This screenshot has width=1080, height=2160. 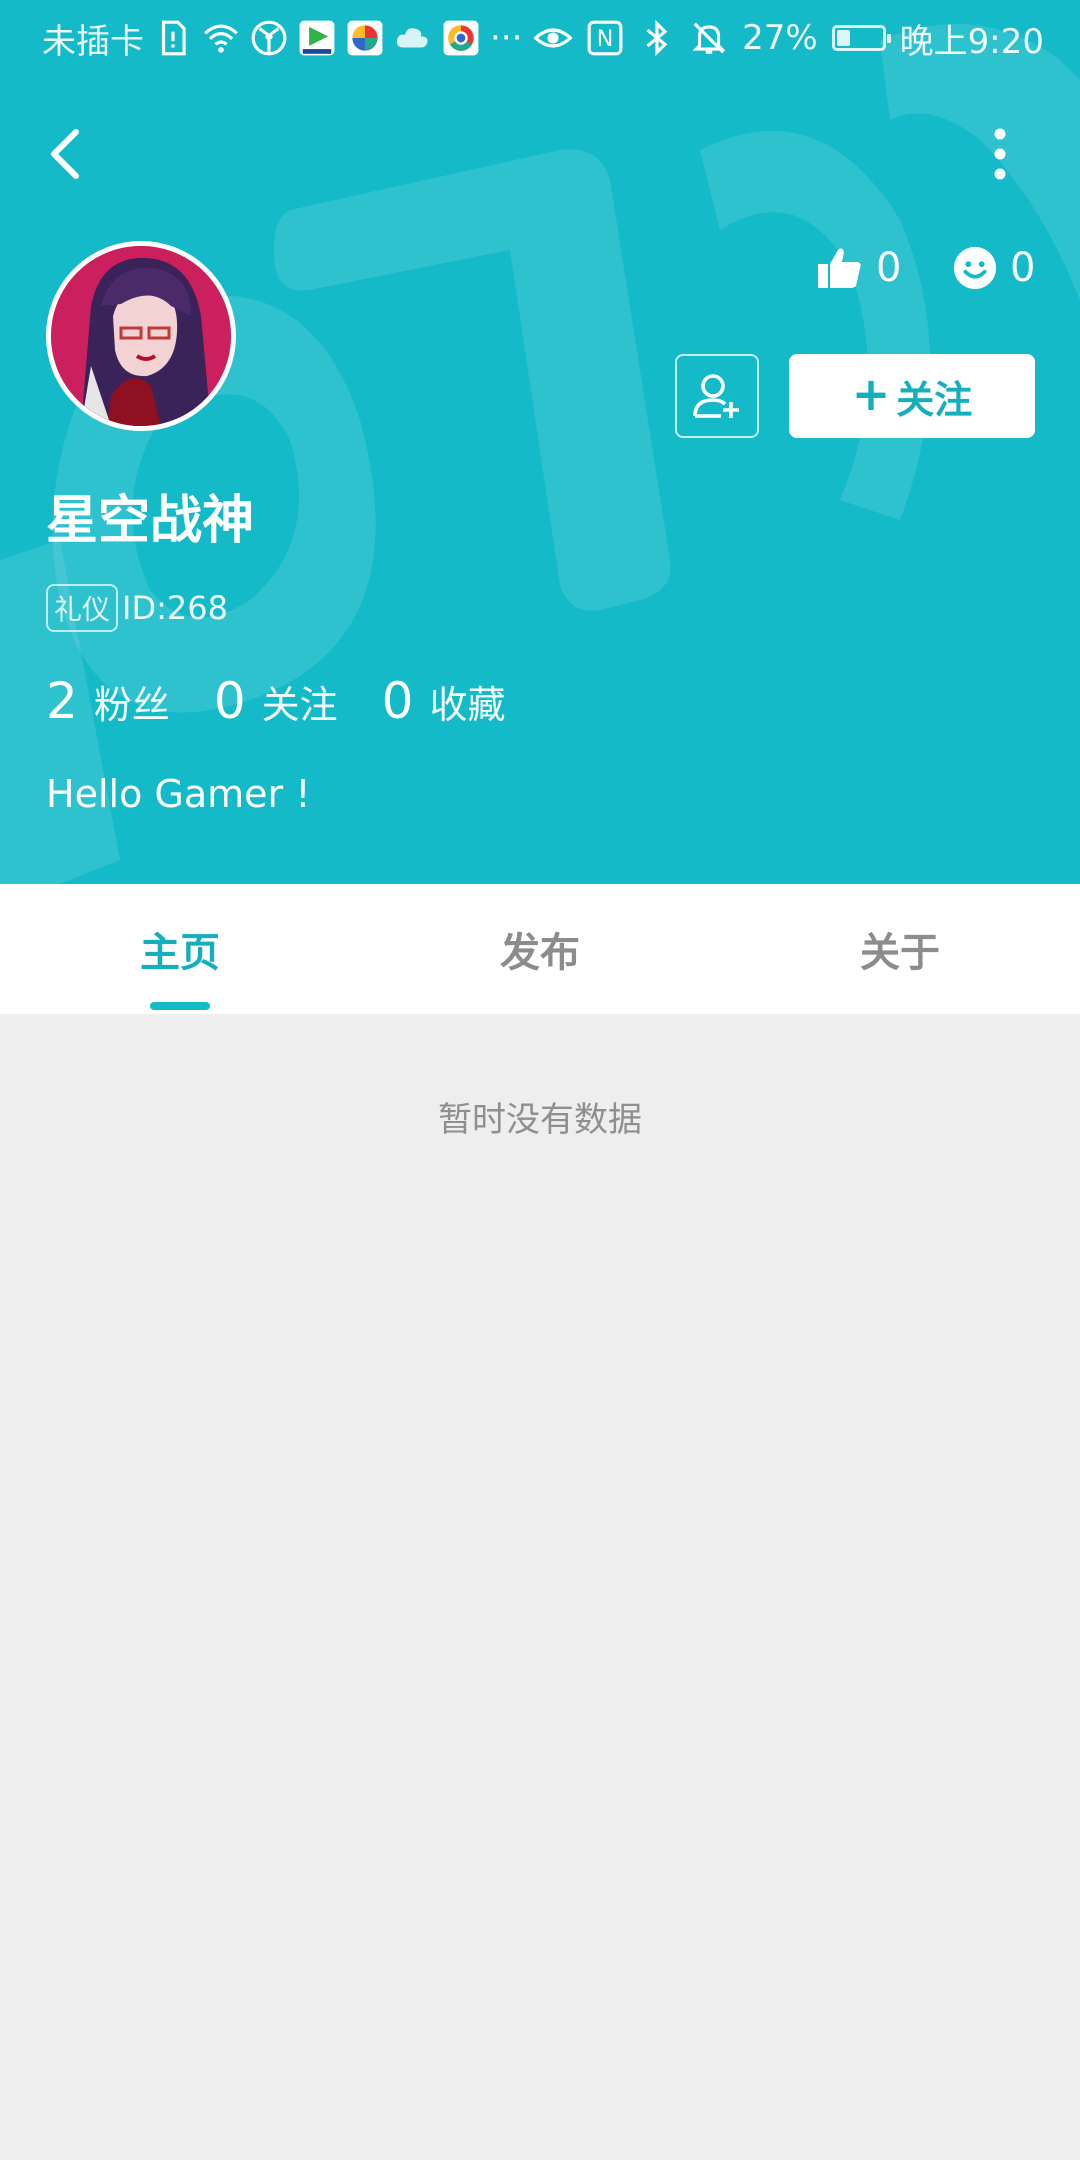 I want to click on eye-icon, so click(x=553, y=38).